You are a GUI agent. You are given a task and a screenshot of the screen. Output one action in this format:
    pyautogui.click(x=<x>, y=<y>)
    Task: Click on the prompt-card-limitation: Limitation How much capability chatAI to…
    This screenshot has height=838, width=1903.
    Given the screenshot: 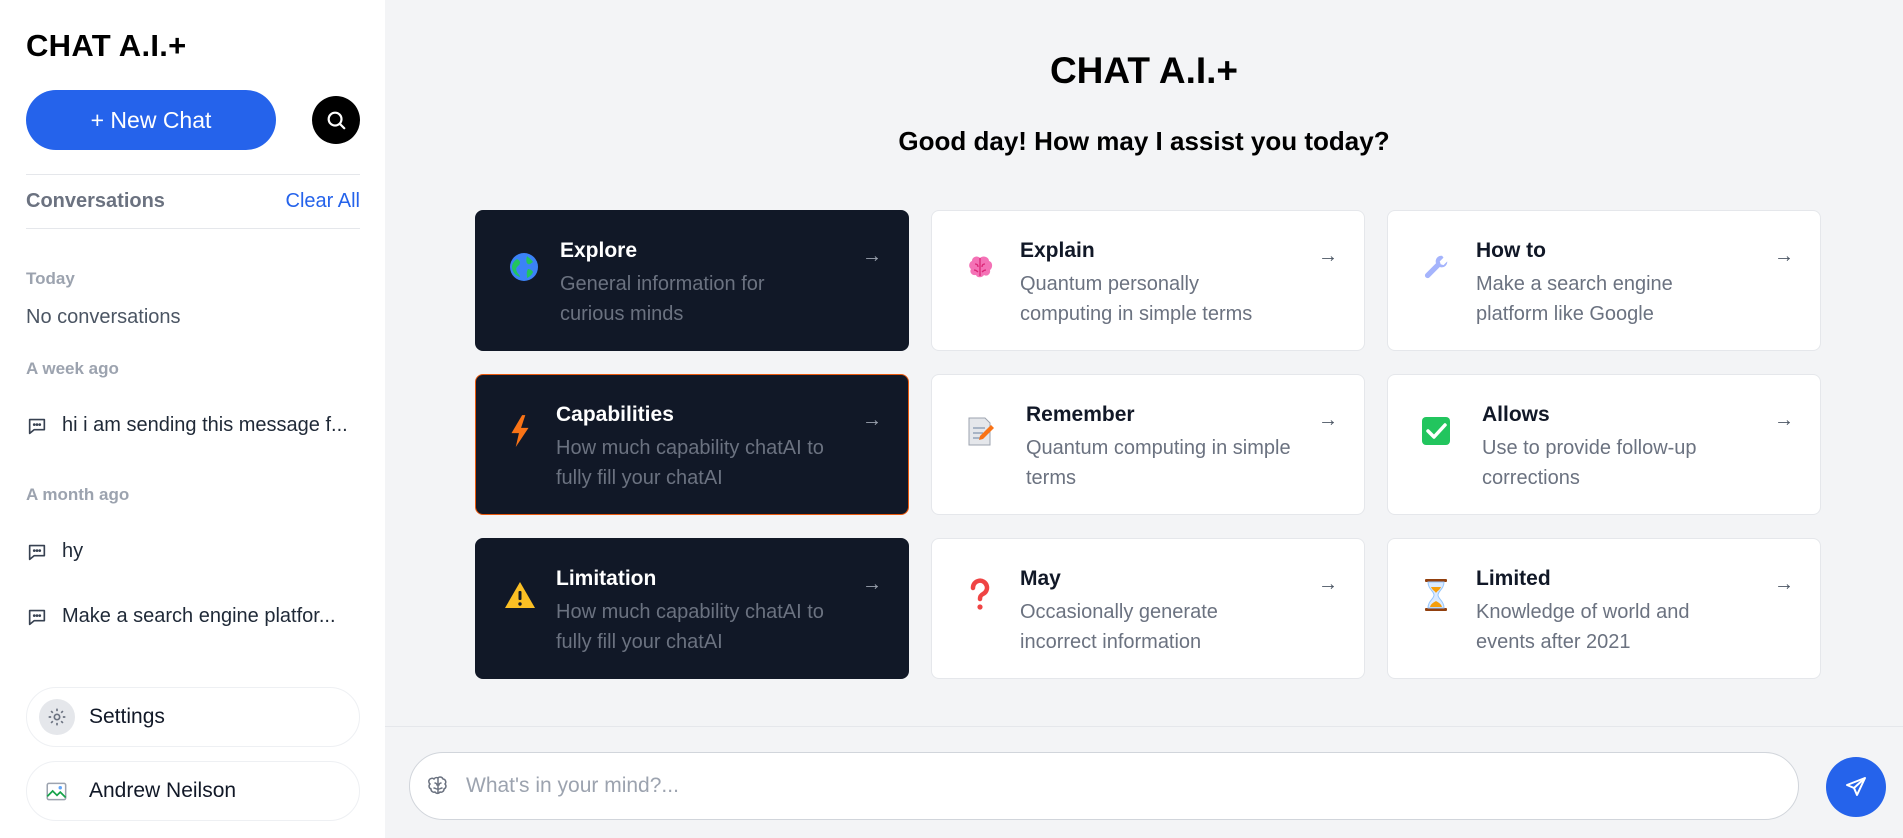 What is the action you would take?
    pyautogui.click(x=692, y=608)
    